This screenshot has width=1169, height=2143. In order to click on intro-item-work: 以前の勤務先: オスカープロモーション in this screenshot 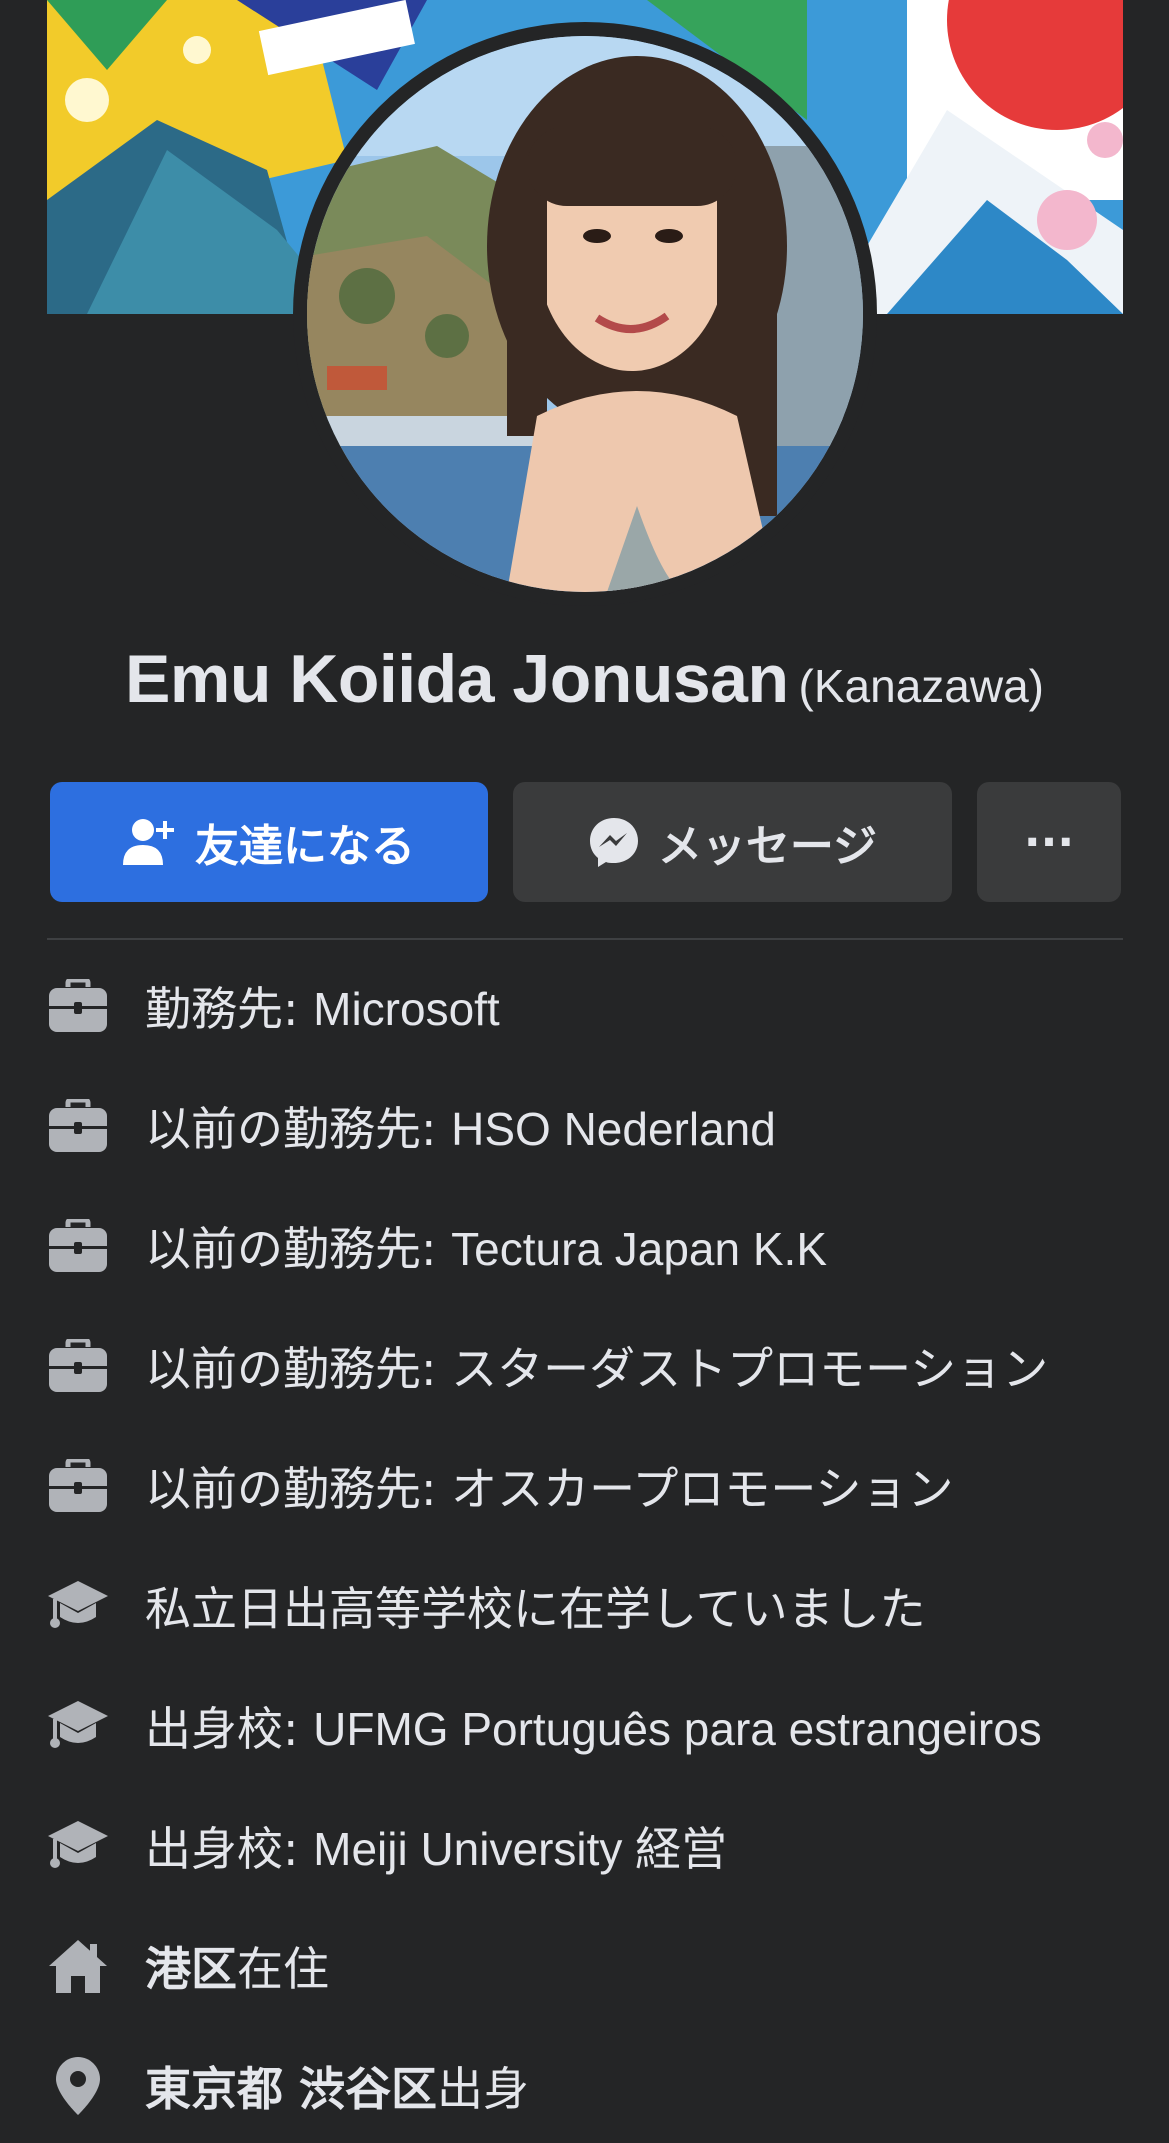, I will do `click(597, 1486)`.